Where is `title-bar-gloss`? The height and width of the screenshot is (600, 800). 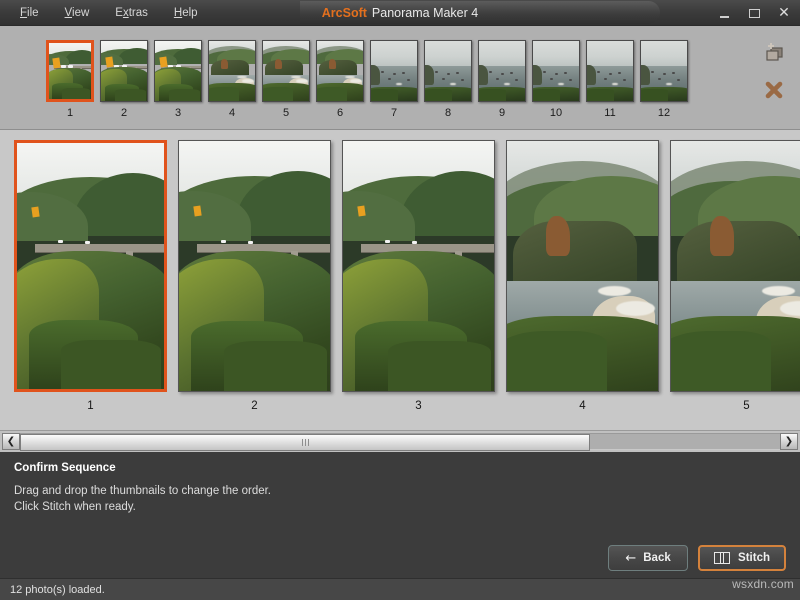 title-bar-gloss is located at coordinates (480, 12).